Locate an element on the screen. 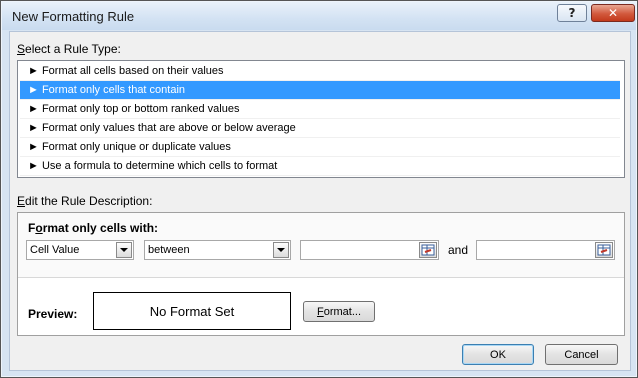  rule-type-item-all-cells: ► Format all cells based on their values is located at coordinates (320, 71).